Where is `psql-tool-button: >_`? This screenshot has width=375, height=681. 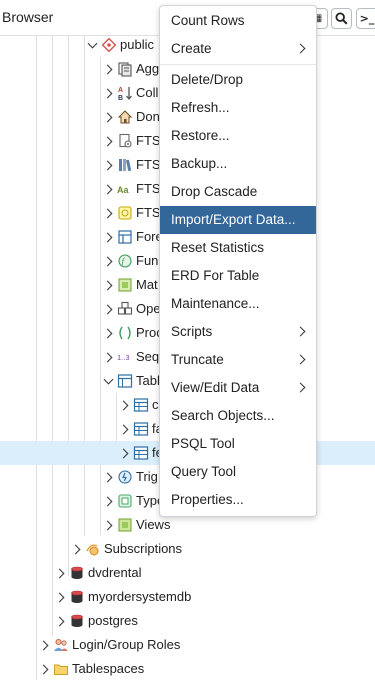 psql-tool-button: >_ is located at coordinates (365, 18).